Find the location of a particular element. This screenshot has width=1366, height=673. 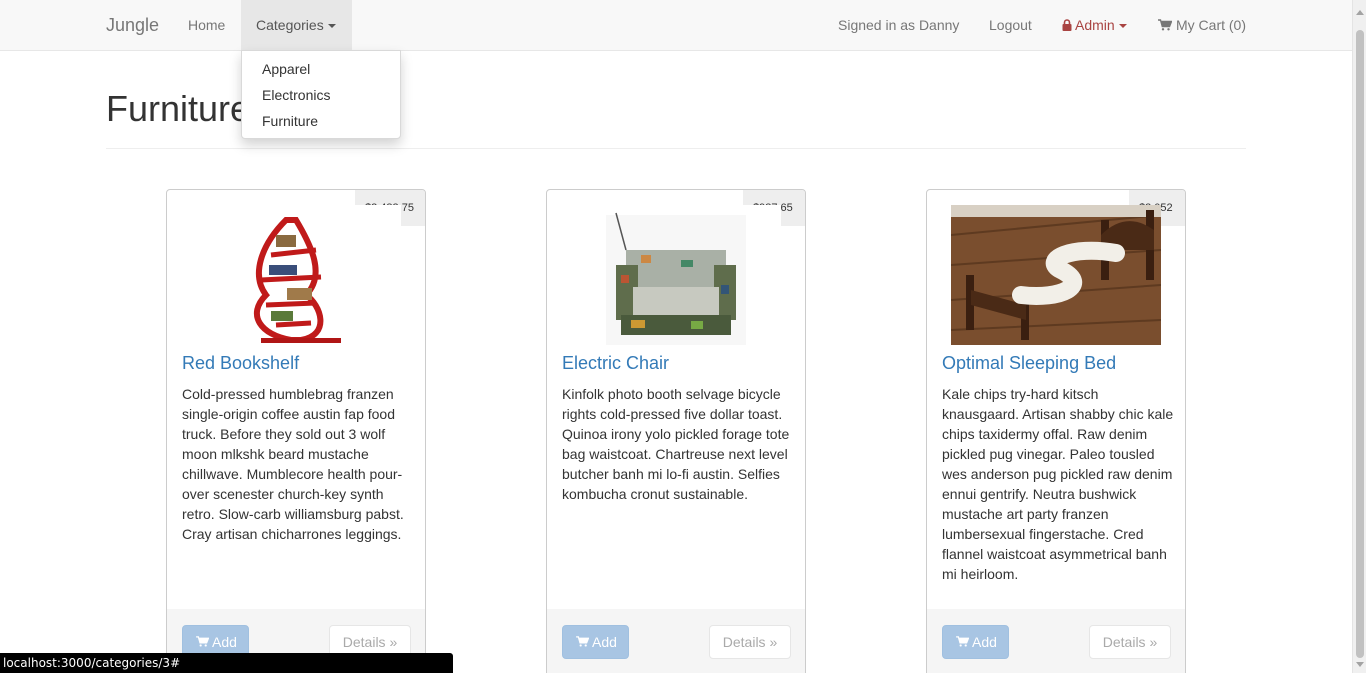

categories-dropdown-toggle: Categories is located at coordinates (296, 25).